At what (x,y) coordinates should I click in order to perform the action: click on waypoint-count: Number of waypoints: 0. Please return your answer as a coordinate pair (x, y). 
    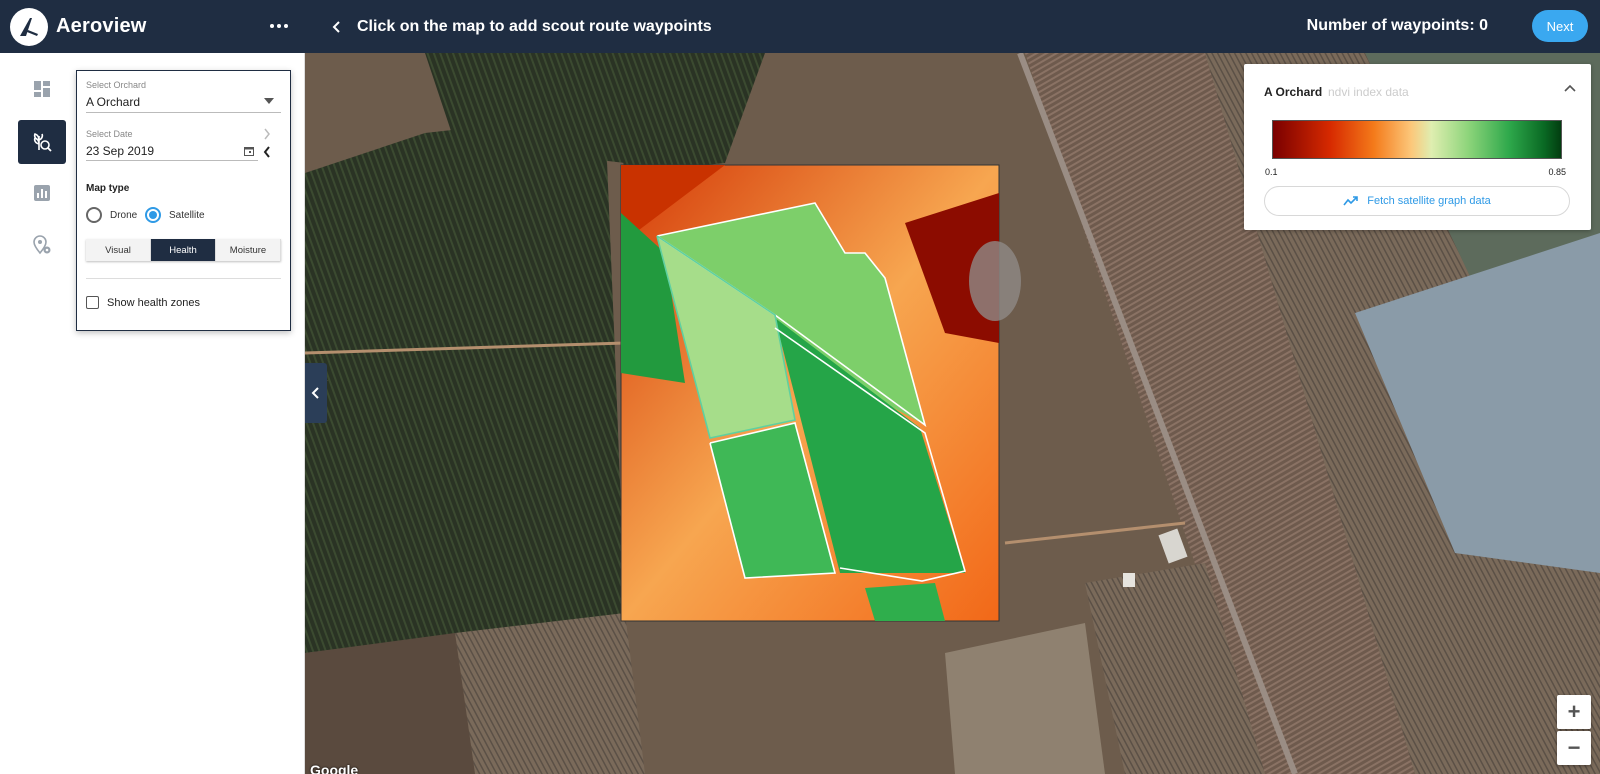
    Looking at the image, I should click on (1397, 25).